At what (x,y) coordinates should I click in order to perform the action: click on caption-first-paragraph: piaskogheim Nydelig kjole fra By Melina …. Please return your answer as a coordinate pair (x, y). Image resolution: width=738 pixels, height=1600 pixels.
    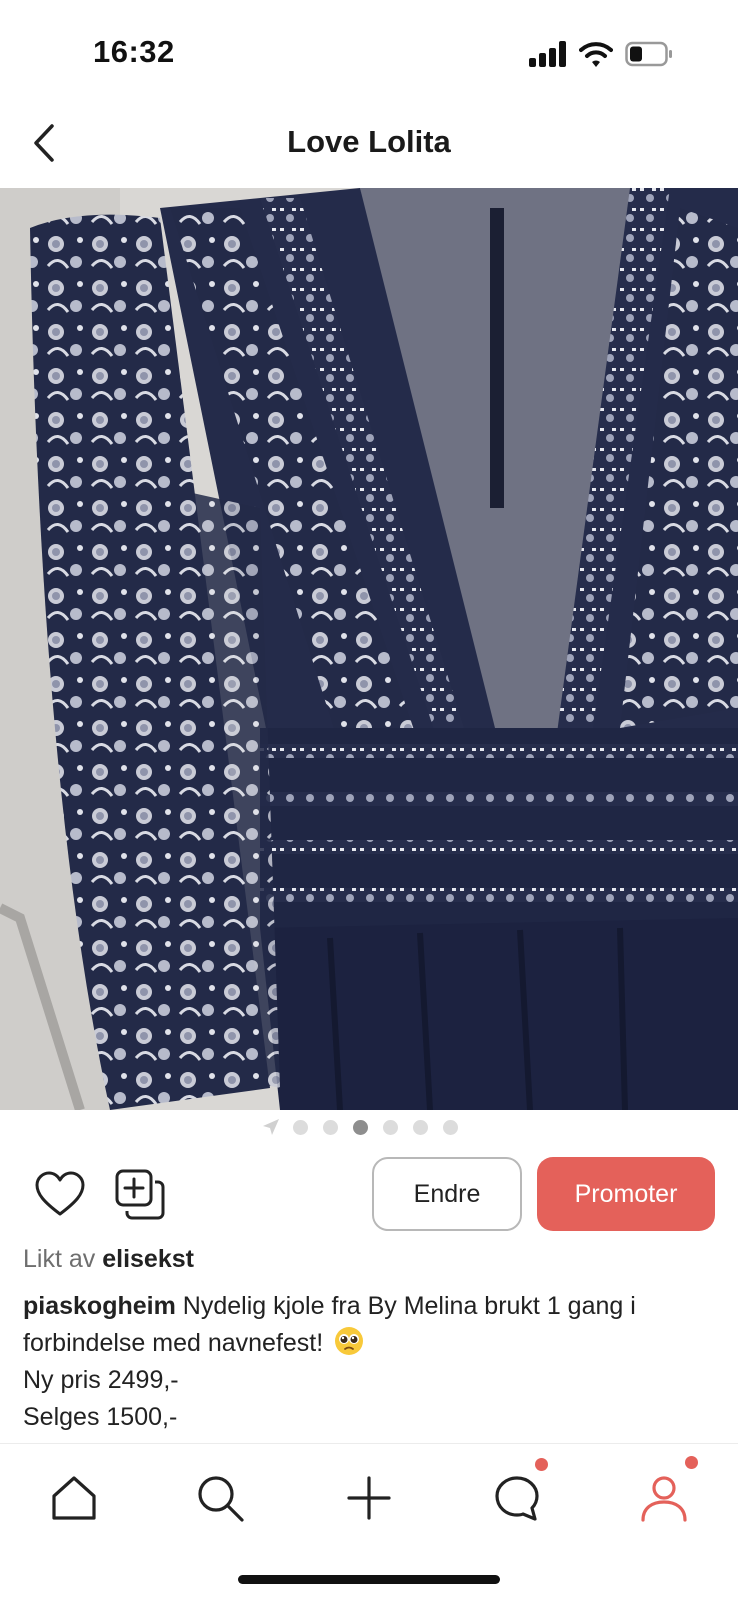
    Looking at the image, I should click on (368, 1325).